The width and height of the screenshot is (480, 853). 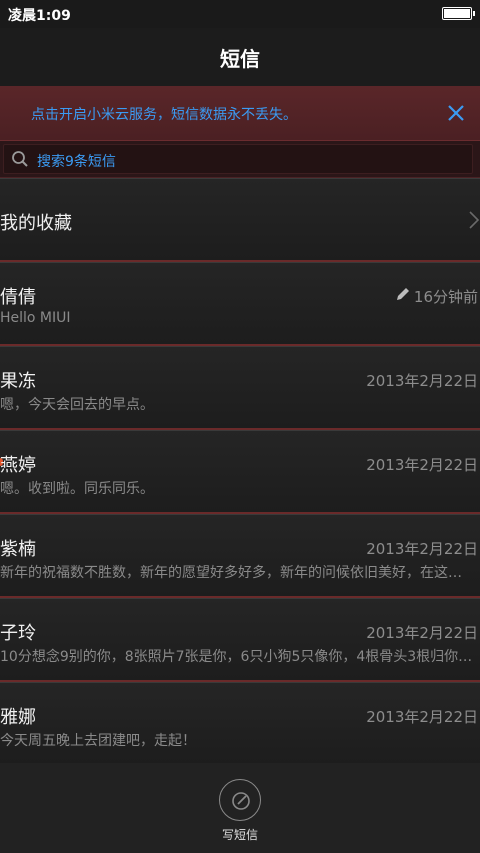 What do you see at coordinates (39, 16) in the screenshot?
I see `status-time: 凌晨1:09` at bounding box center [39, 16].